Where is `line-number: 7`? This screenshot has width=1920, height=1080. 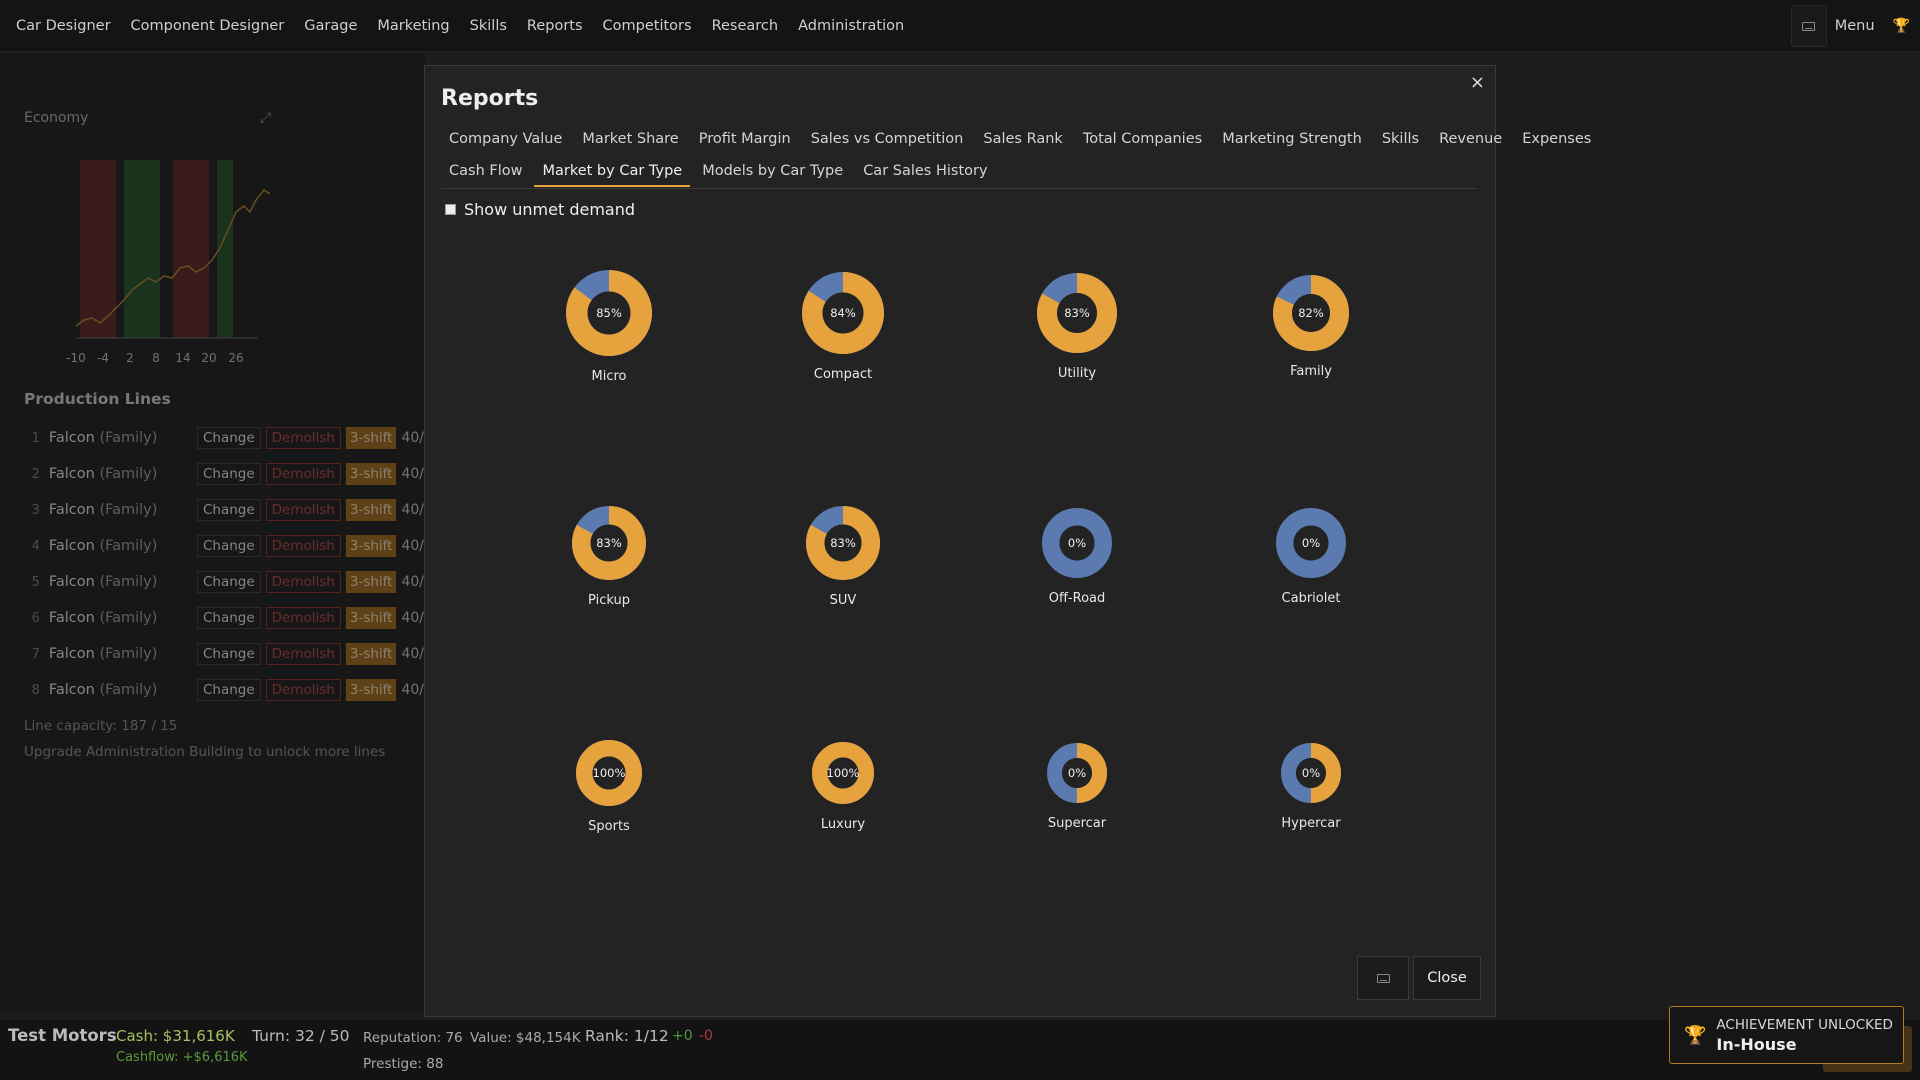 line-number: 7 is located at coordinates (35, 654).